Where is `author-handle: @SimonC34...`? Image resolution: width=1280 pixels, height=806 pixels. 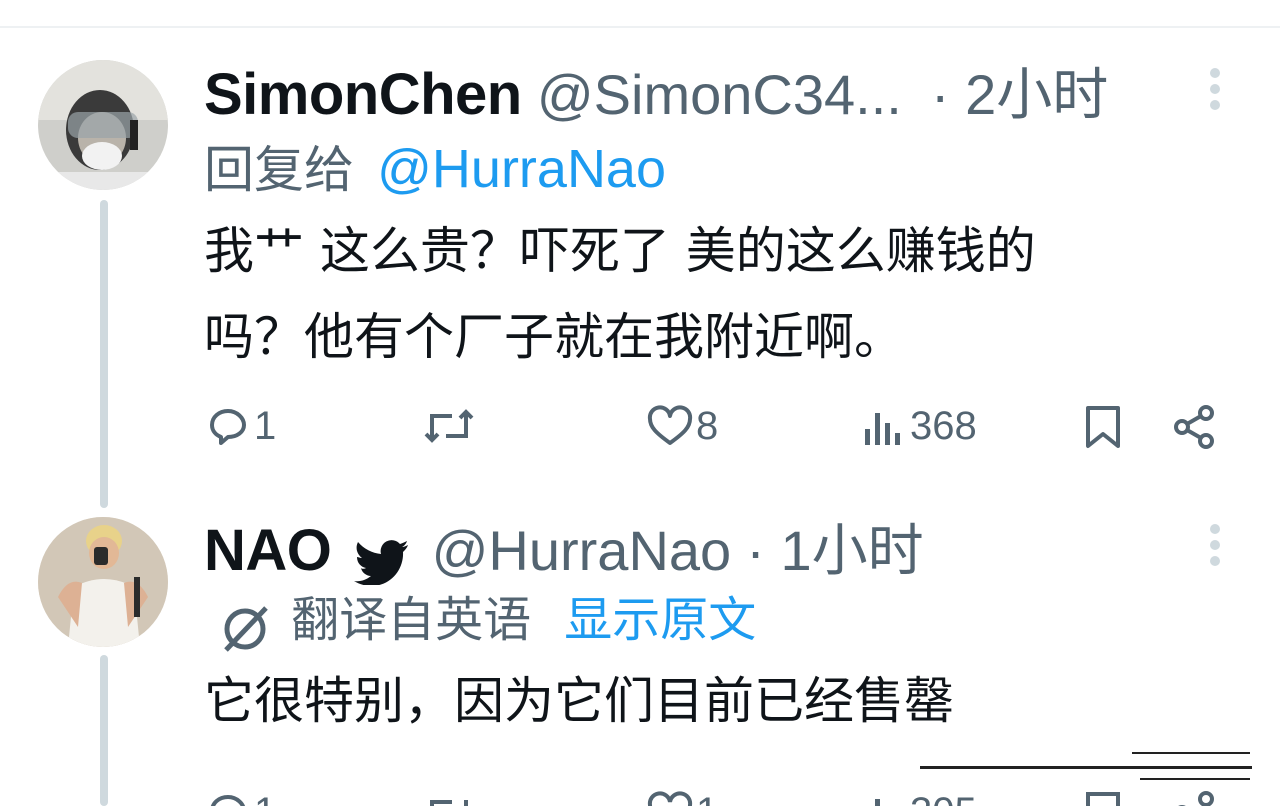
author-handle: @SimonC34... is located at coordinates (719, 94).